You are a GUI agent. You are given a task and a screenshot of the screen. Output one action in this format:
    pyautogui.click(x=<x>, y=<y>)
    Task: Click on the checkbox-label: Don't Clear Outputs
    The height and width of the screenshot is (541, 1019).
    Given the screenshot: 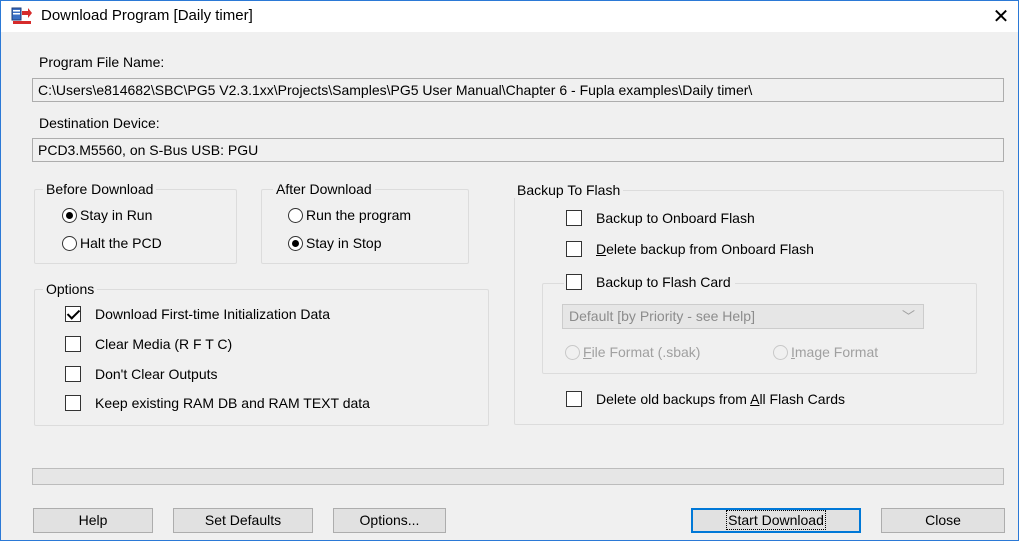 What is the action you would take?
    pyautogui.click(x=156, y=374)
    